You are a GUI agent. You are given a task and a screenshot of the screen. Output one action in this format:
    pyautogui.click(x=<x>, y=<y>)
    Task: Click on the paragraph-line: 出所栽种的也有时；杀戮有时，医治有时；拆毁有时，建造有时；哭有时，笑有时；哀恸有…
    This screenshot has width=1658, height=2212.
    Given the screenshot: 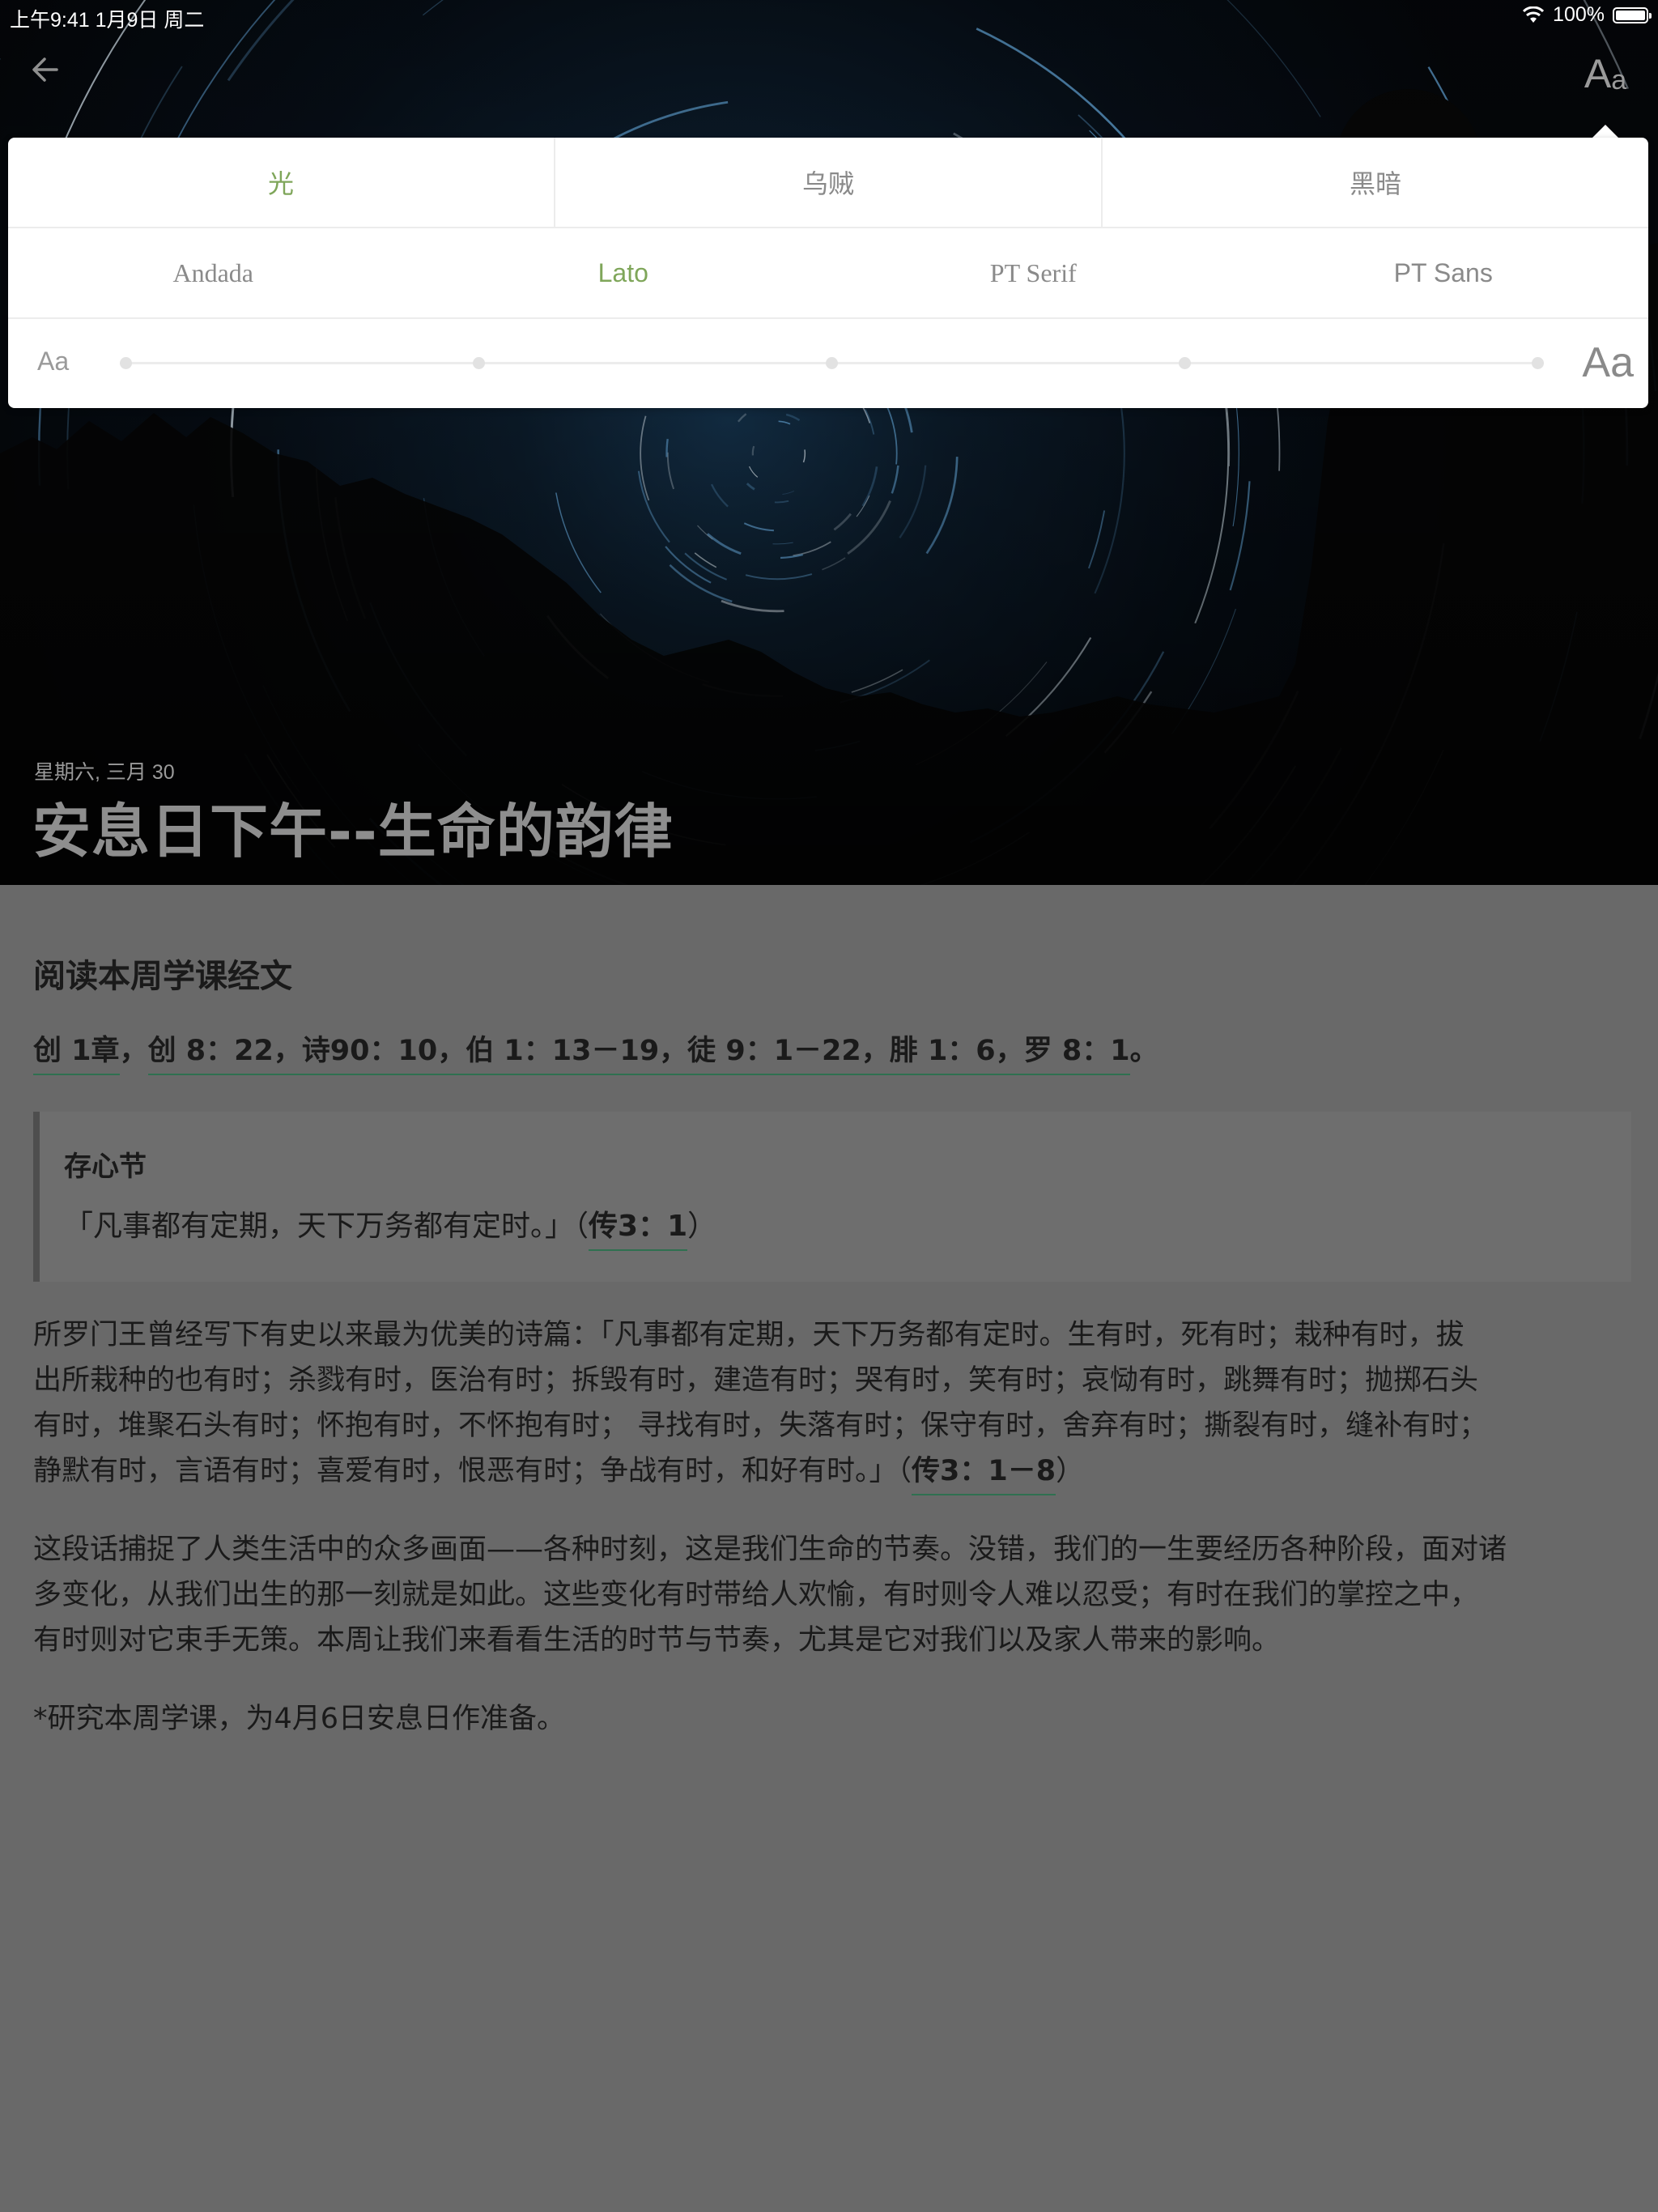 What is the action you would take?
    pyautogui.click(x=756, y=1381)
    